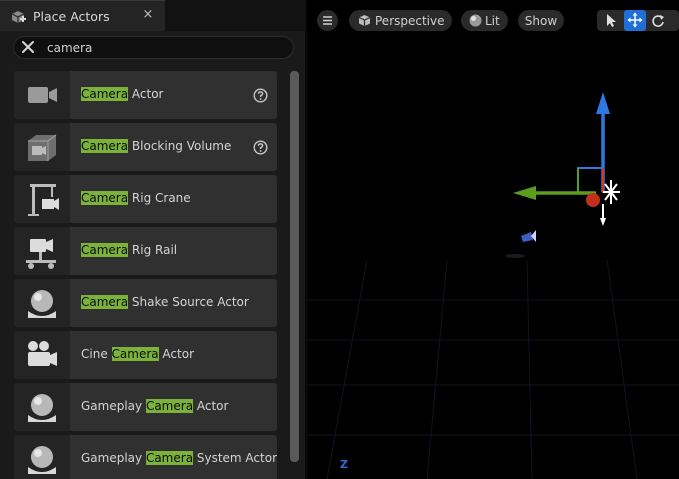 This screenshot has width=679, height=479. I want to click on actor-list-item: Camera Shake Source Actor, so click(145, 303).